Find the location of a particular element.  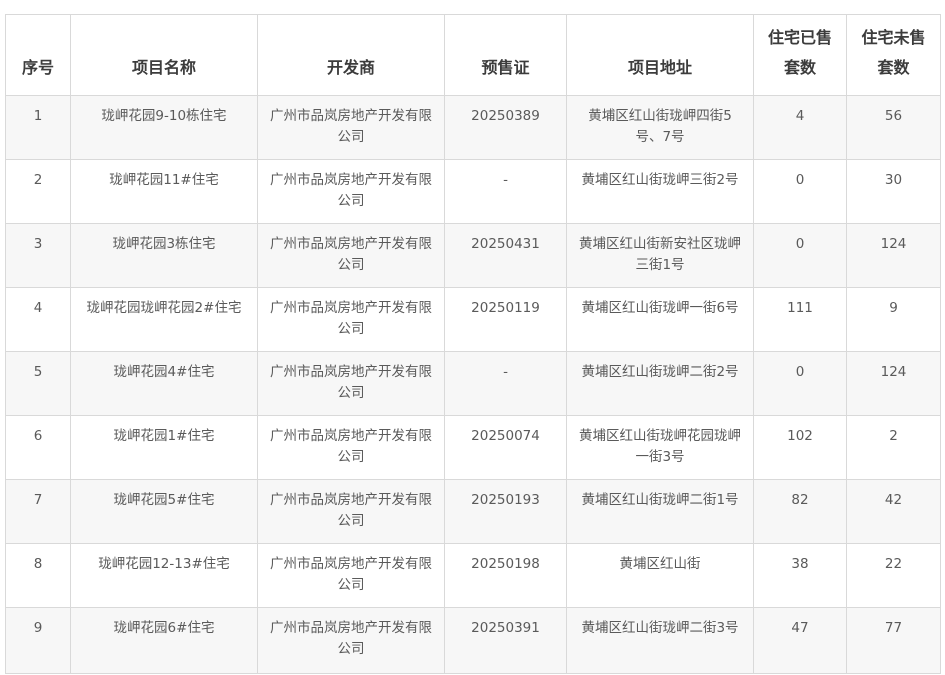

cell-unsold-units: 42 is located at coordinates (893, 511).